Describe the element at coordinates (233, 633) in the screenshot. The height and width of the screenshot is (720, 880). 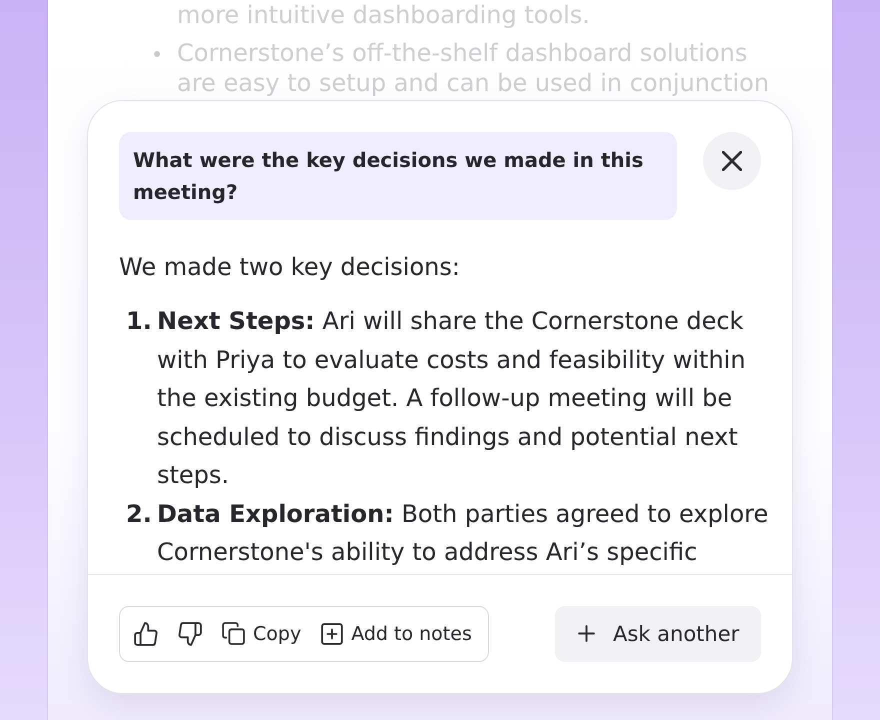
I see `copy-icon` at that location.